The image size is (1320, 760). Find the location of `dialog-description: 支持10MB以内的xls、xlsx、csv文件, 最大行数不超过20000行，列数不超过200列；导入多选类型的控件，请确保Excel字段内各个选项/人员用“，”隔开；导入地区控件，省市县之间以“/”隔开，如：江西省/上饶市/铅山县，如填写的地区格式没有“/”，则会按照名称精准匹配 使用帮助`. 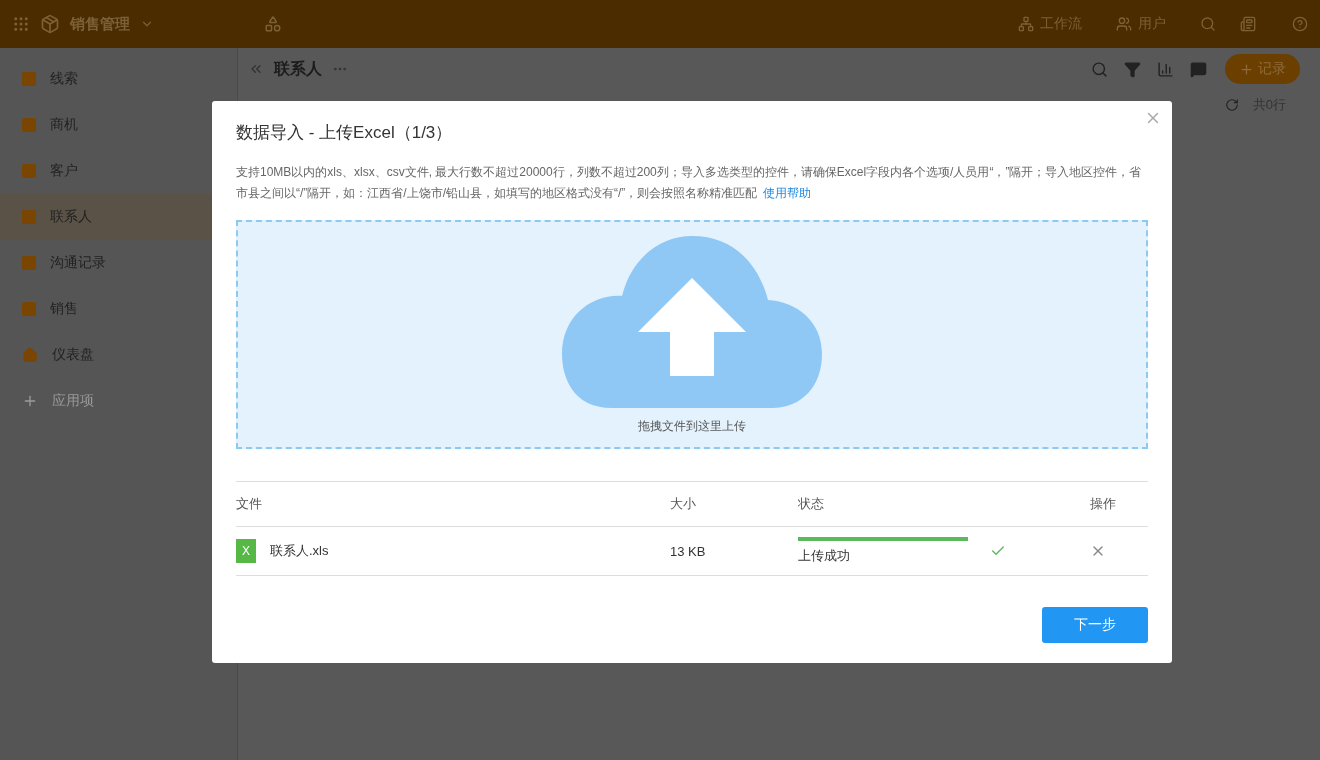

dialog-description: 支持10MB以内的xls、xlsx、csv文件, 最大行数不超过20000行，列数不超过200列；导入多选类型的控件，请确保Excel字段内各个选项/人员用“，”隔开；导入地区控件，省市县之间以“/”隔开，如：江西省/上饶市/铅山县，如填写的地区格式没有“/”，则会按照名称精准匹配 使用帮助 is located at coordinates (689, 183).